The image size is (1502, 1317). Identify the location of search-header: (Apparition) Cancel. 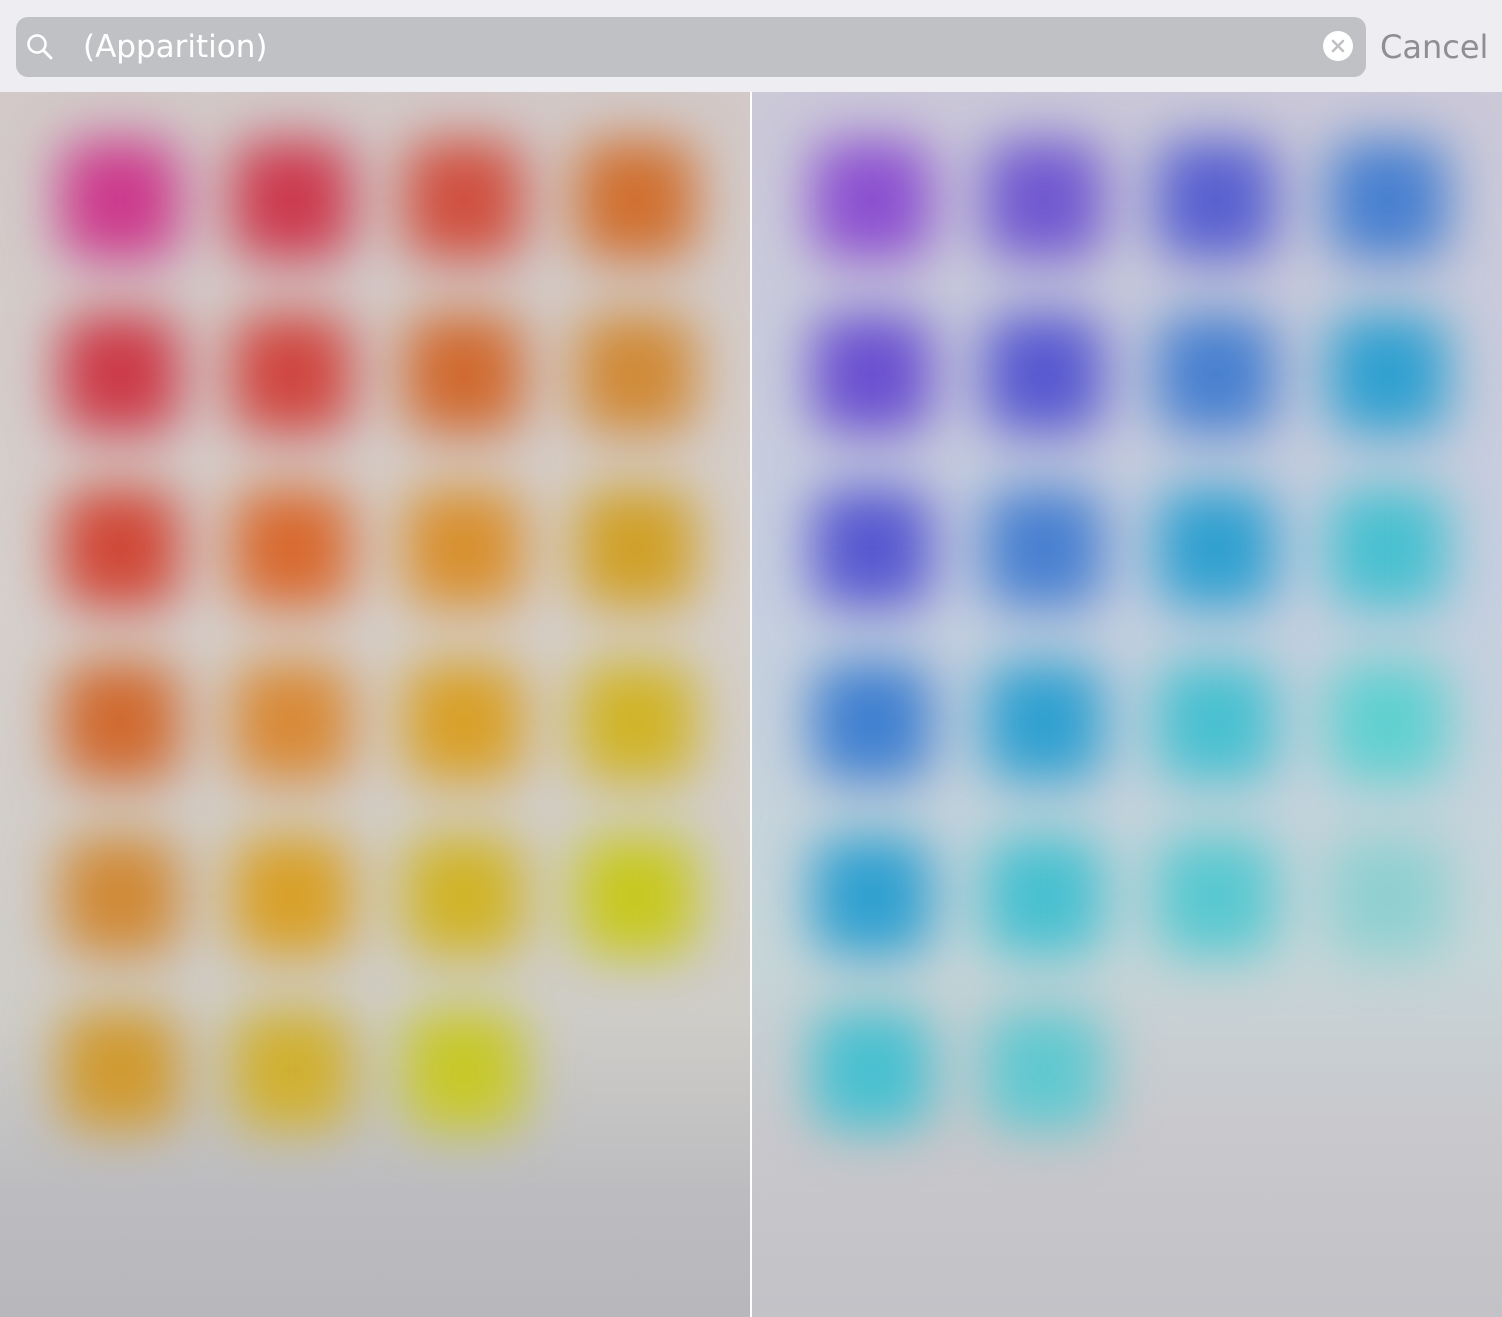
(751, 46).